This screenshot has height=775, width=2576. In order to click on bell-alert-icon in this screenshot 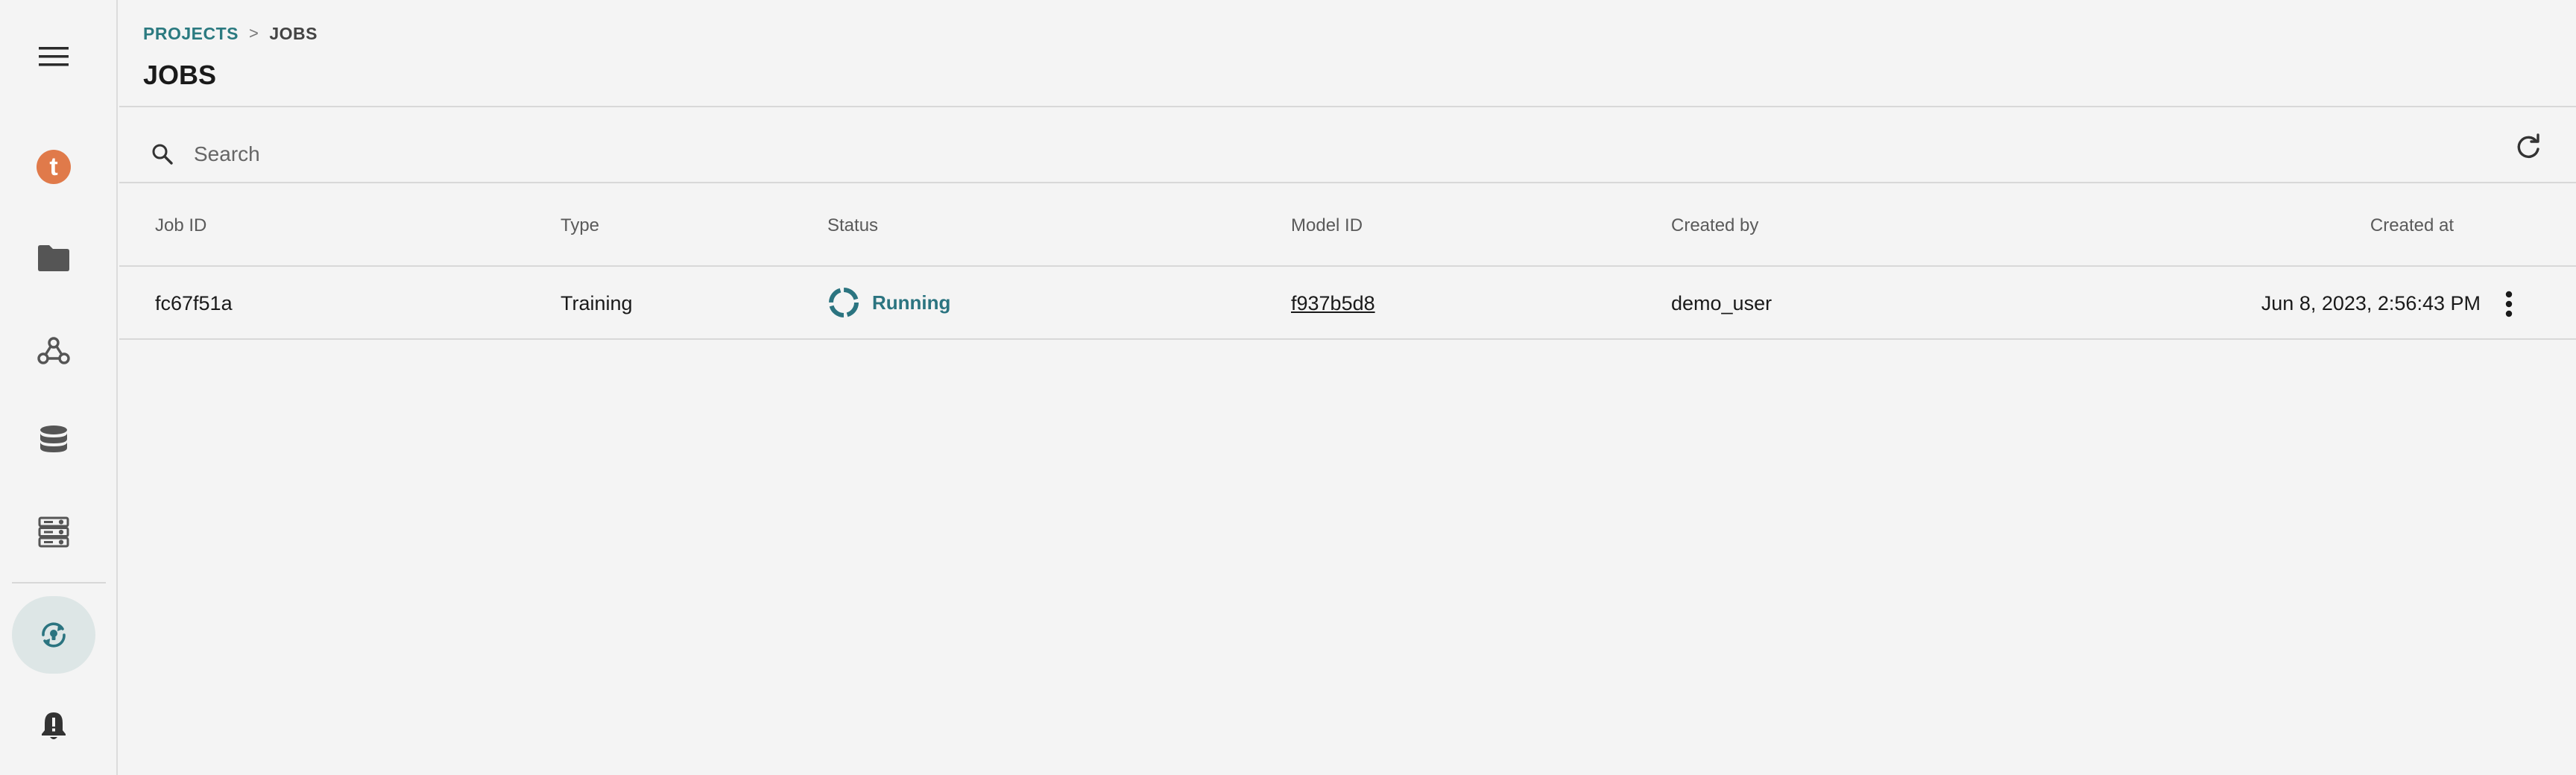, I will do `click(54, 725)`.